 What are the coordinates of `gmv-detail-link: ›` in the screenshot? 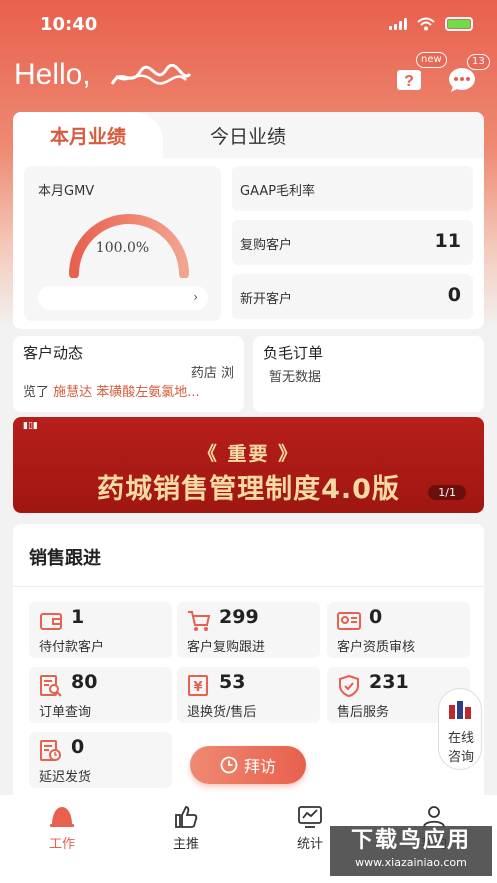 It's located at (123, 298).